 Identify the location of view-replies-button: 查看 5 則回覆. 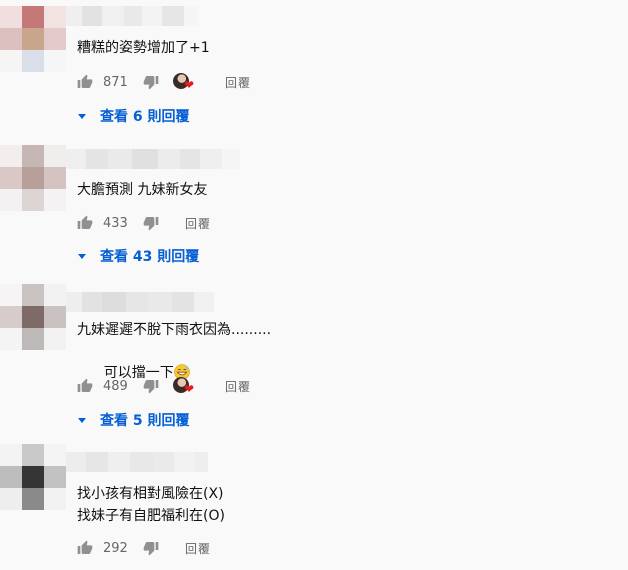
(133, 420).